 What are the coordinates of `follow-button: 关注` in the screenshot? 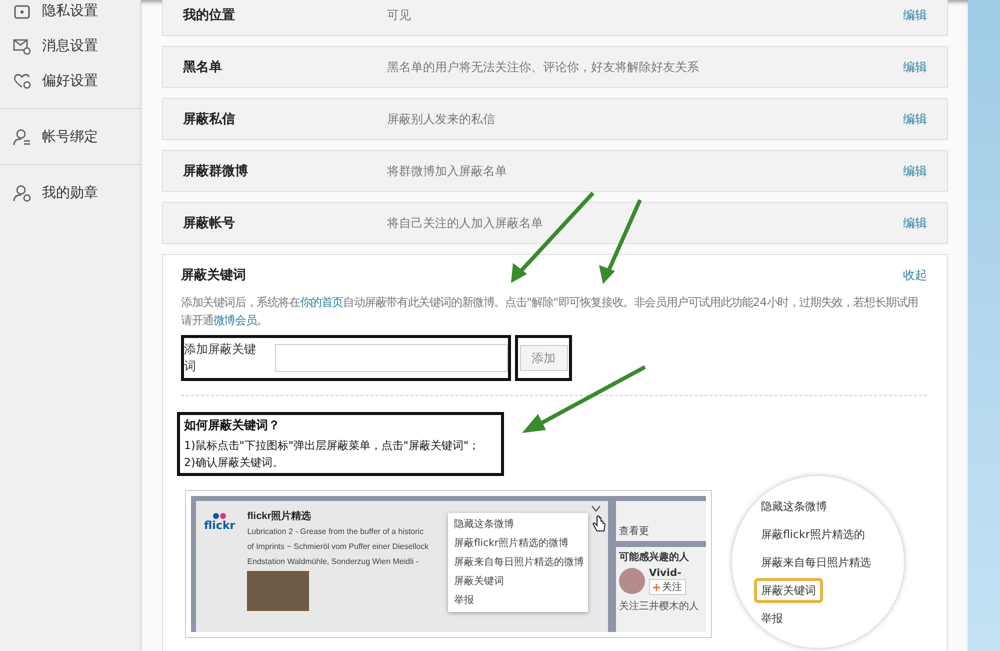 It's located at (667, 587).